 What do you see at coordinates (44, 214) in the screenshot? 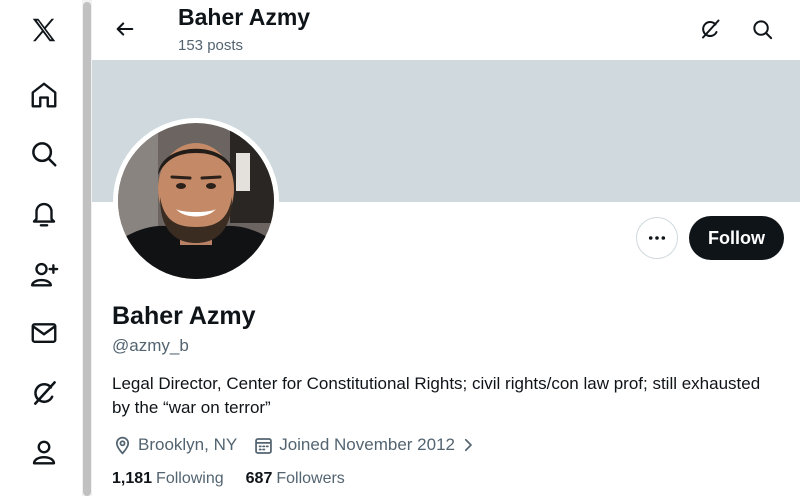
I see `notifications-icon` at bounding box center [44, 214].